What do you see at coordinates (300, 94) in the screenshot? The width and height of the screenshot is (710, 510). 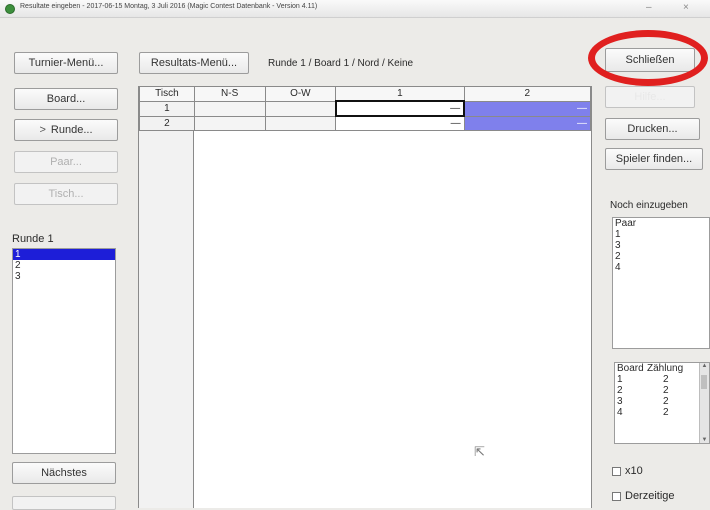 I see `column-header-ow: O-W` at bounding box center [300, 94].